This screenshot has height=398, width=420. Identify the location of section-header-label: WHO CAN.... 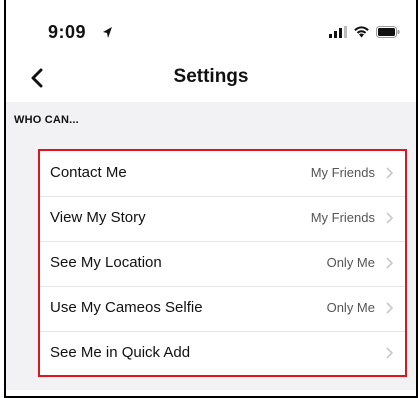
(46, 120).